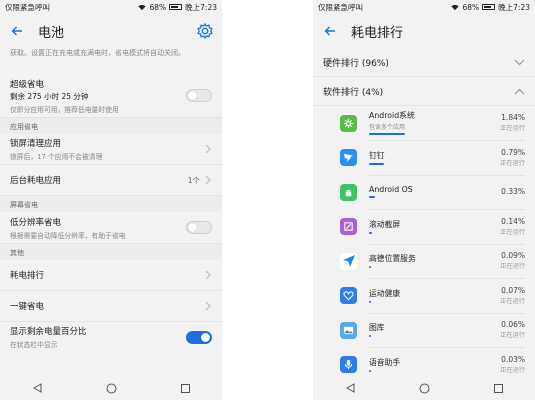  Describe the element at coordinates (199, 337) in the screenshot. I see `show-percentage-toggle` at that location.